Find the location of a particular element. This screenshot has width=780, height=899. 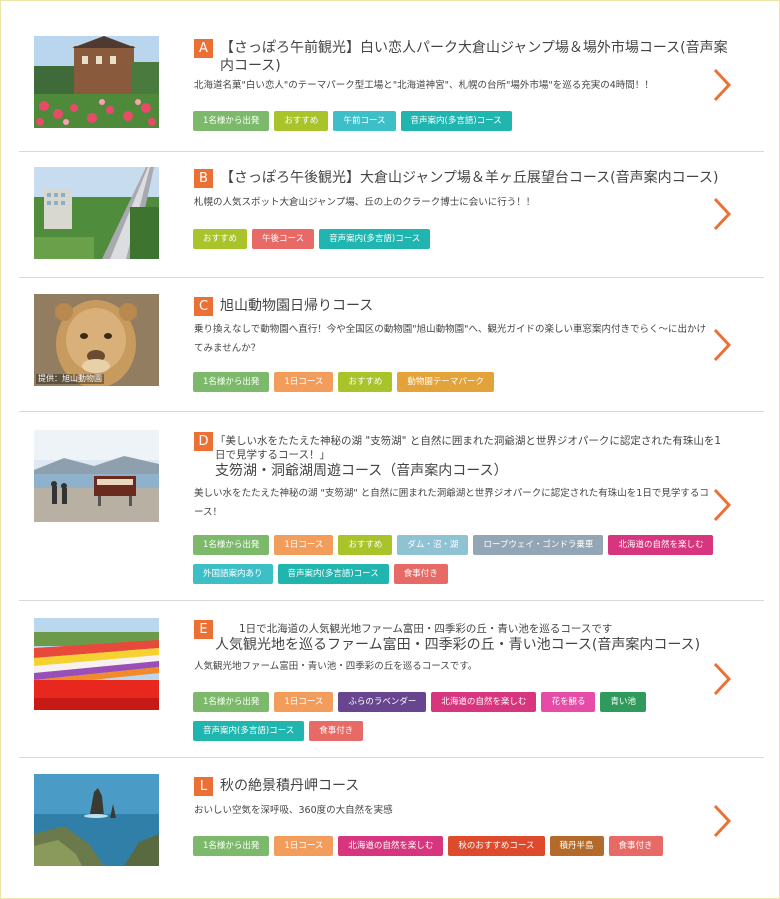

course-title: 秋の絶景積丹岬コース is located at coordinates (475, 786).